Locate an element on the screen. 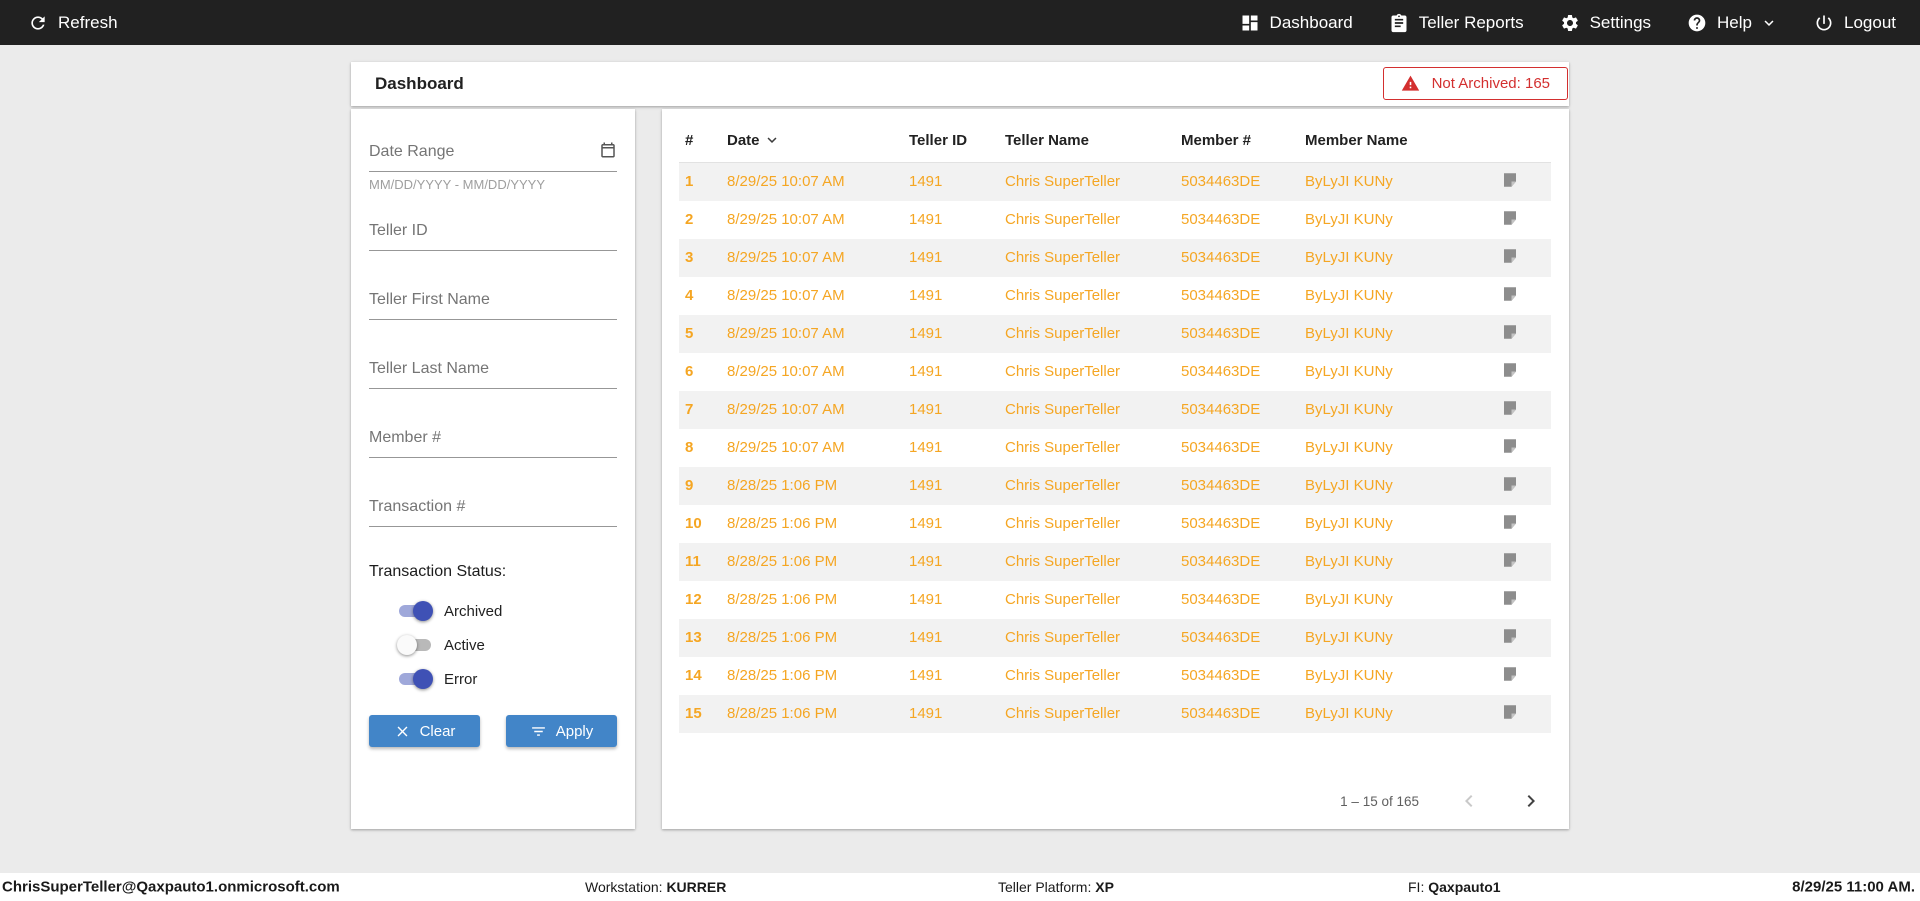 The image size is (1920, 901). toggle-label-error: Error is located at coordinates (461, 679).